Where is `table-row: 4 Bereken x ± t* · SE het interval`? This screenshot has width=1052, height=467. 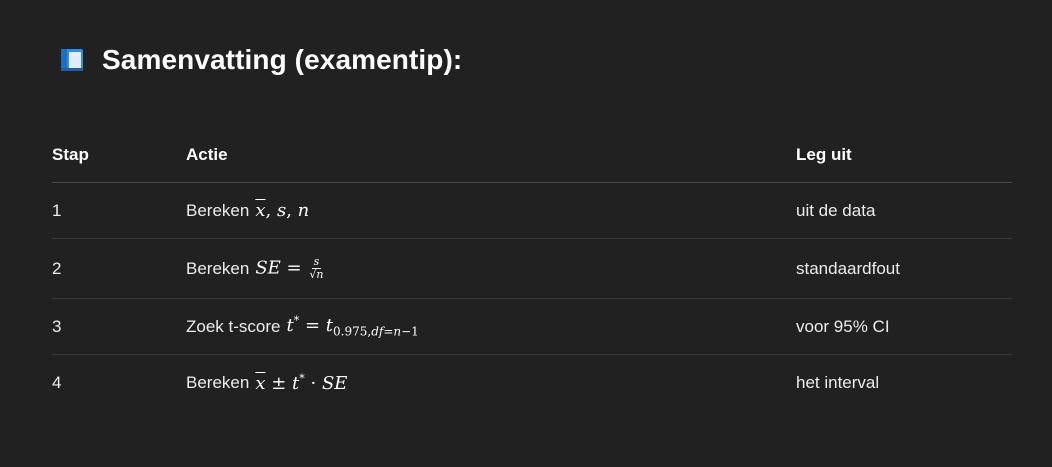
table-row: 4 Bereken x ± t* · SE het interval is located at coordinates (532, 382).